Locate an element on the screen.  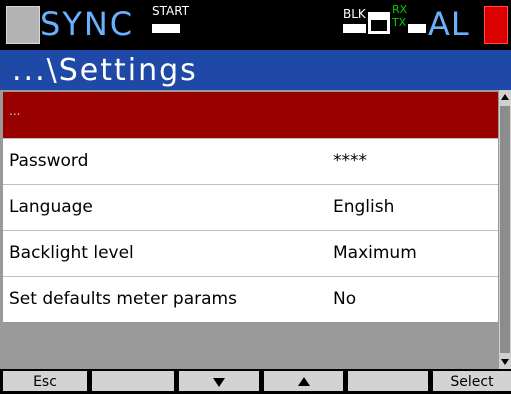
scroll-up-button is located at coordinates (303, 381).